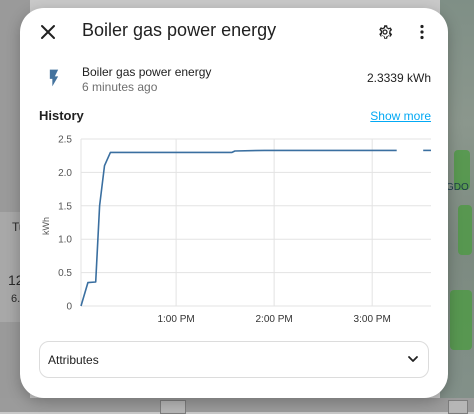 The width and height of the screenshot is (474, 414). I want to click on entity-state-value: 2.3339 kWh, so click(398, 78).